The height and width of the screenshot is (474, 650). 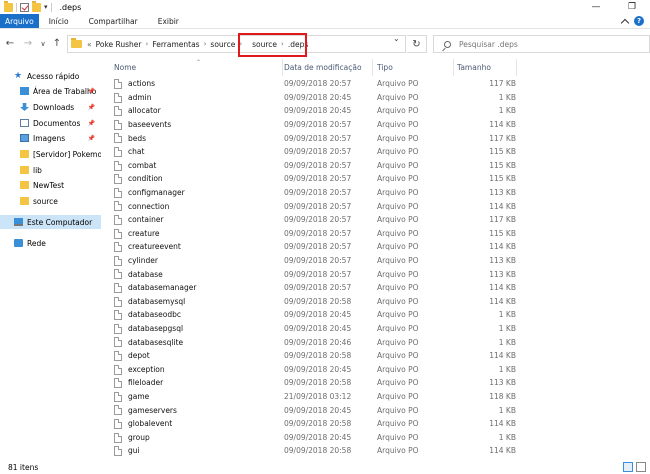 What do you see at coordinates (89, 44) in the screenshot?
I see `breadcrumb-overflow: «` at bounding box center [89, 44].